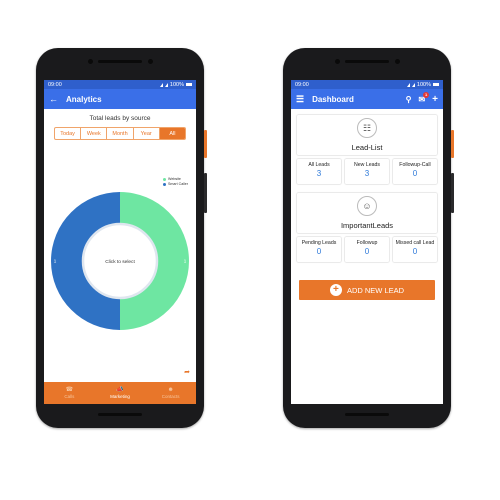 The width and height of the screenshot is (500, 500). What do you see at coordinates (367, 225) in the screenshot?
I see `important-leads-title: ImportantLeads` at bounding box center [367, 225].